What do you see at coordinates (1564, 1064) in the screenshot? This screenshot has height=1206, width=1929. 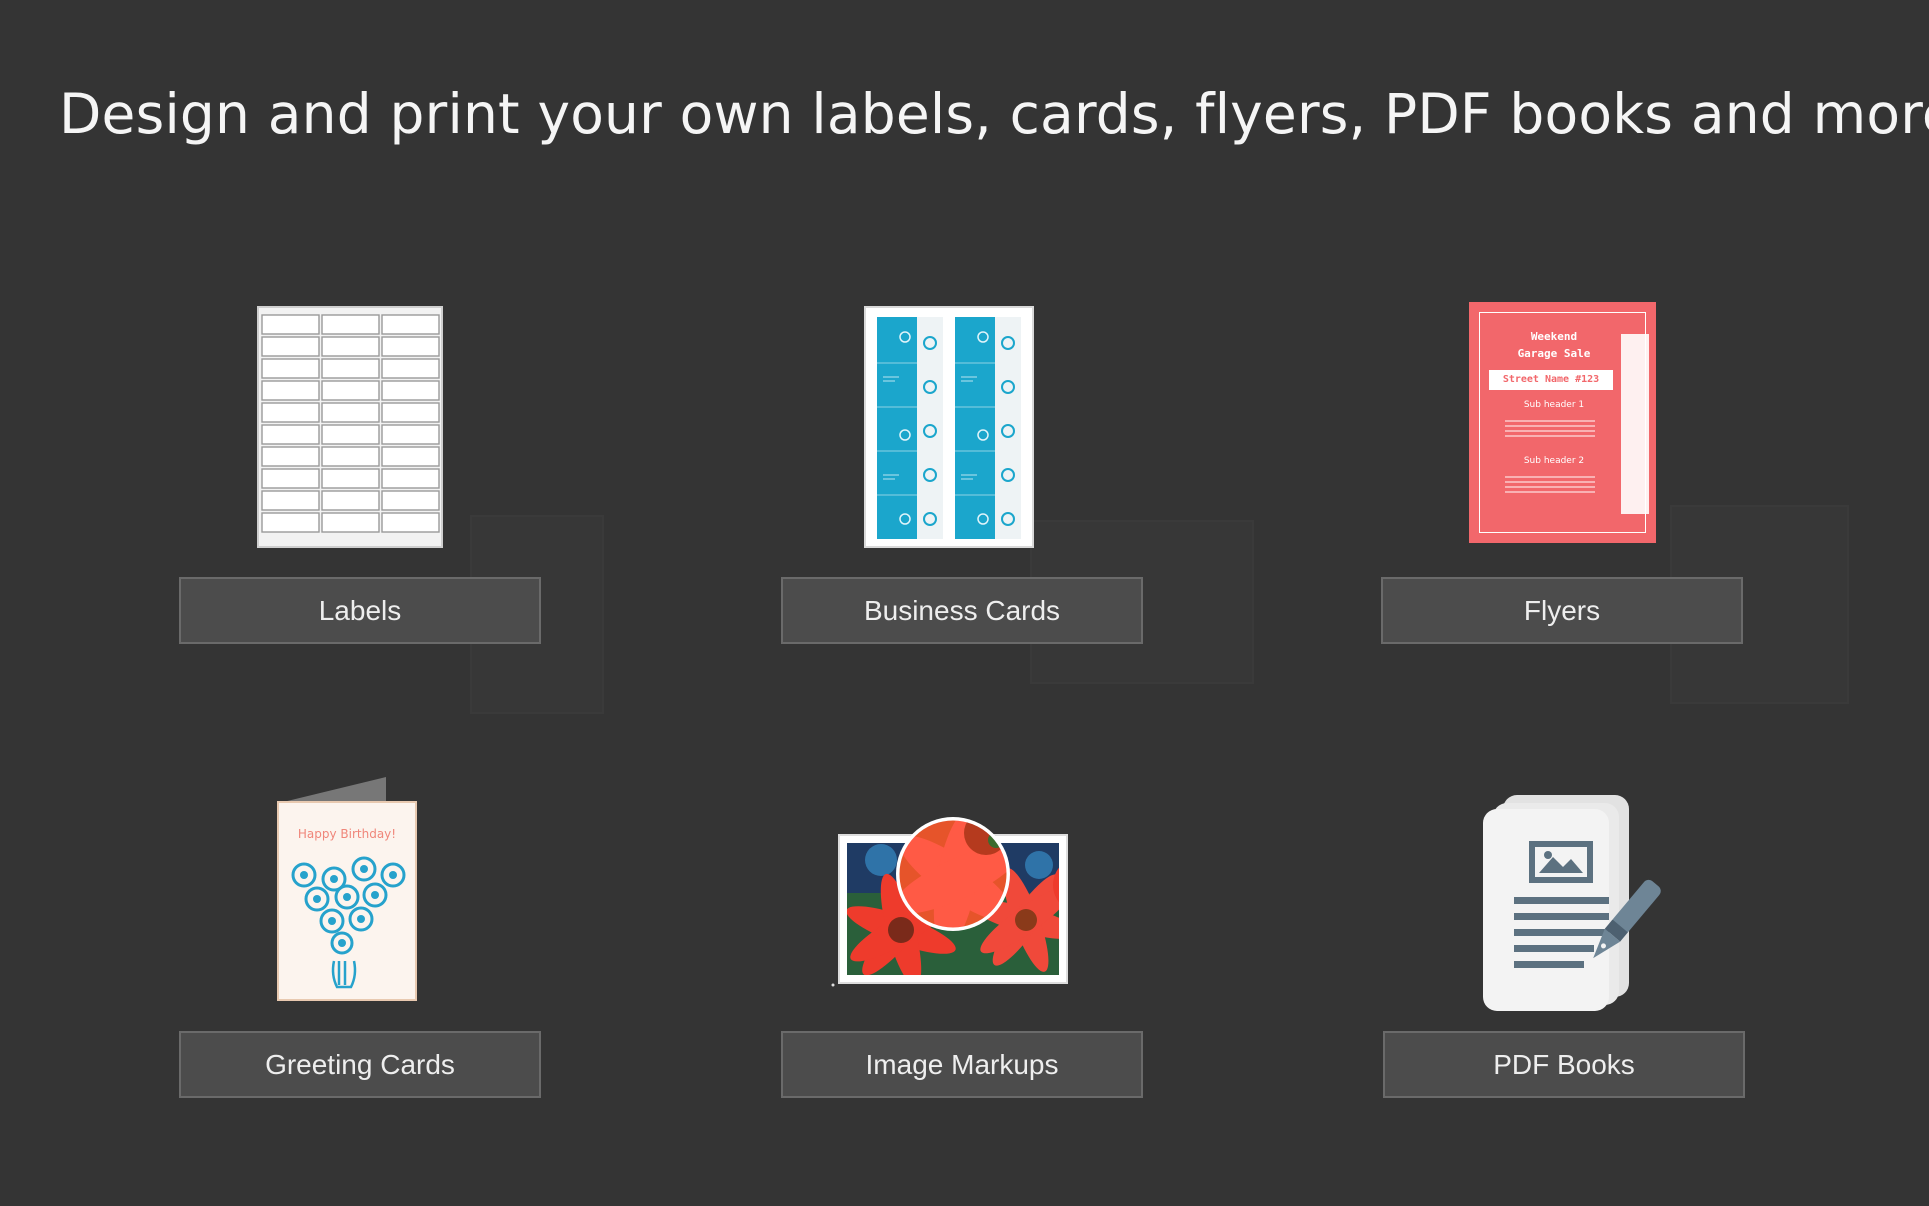 I see `pdf-books-button: PDF Books` at bounding box center [1564, 1064].